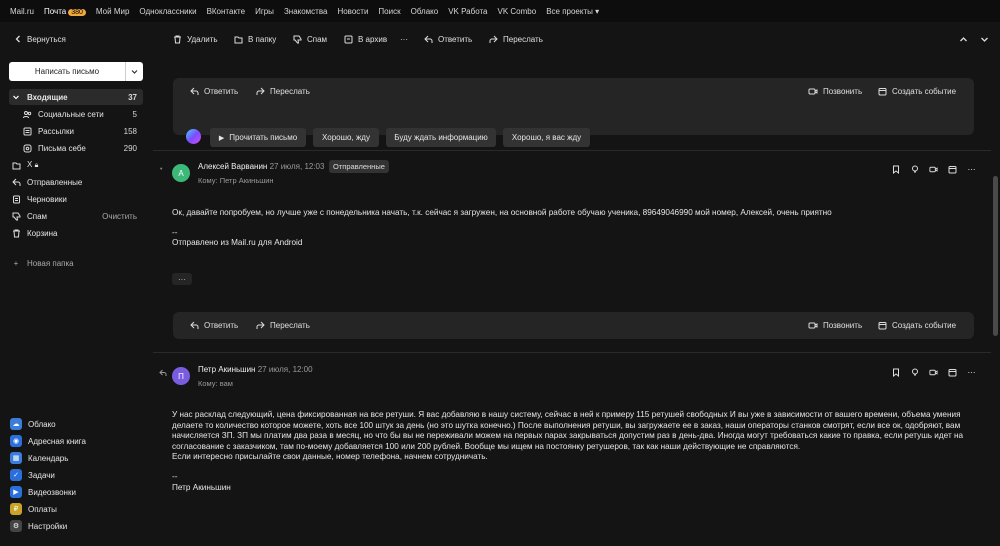 This screenshot has height=546, width=1000. I want to click on new-folder-label: Новая папка, so click(50, 263).